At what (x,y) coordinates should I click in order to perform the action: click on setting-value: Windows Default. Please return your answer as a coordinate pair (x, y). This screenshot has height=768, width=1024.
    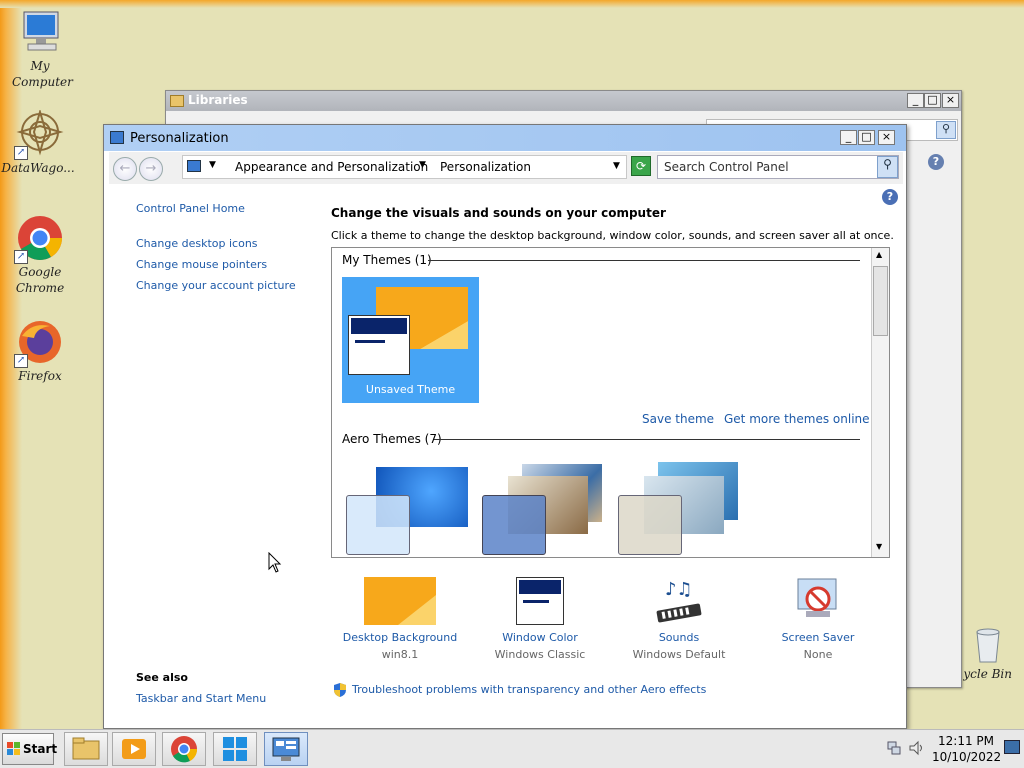
    Looking at the image, I should click on (679, 654).